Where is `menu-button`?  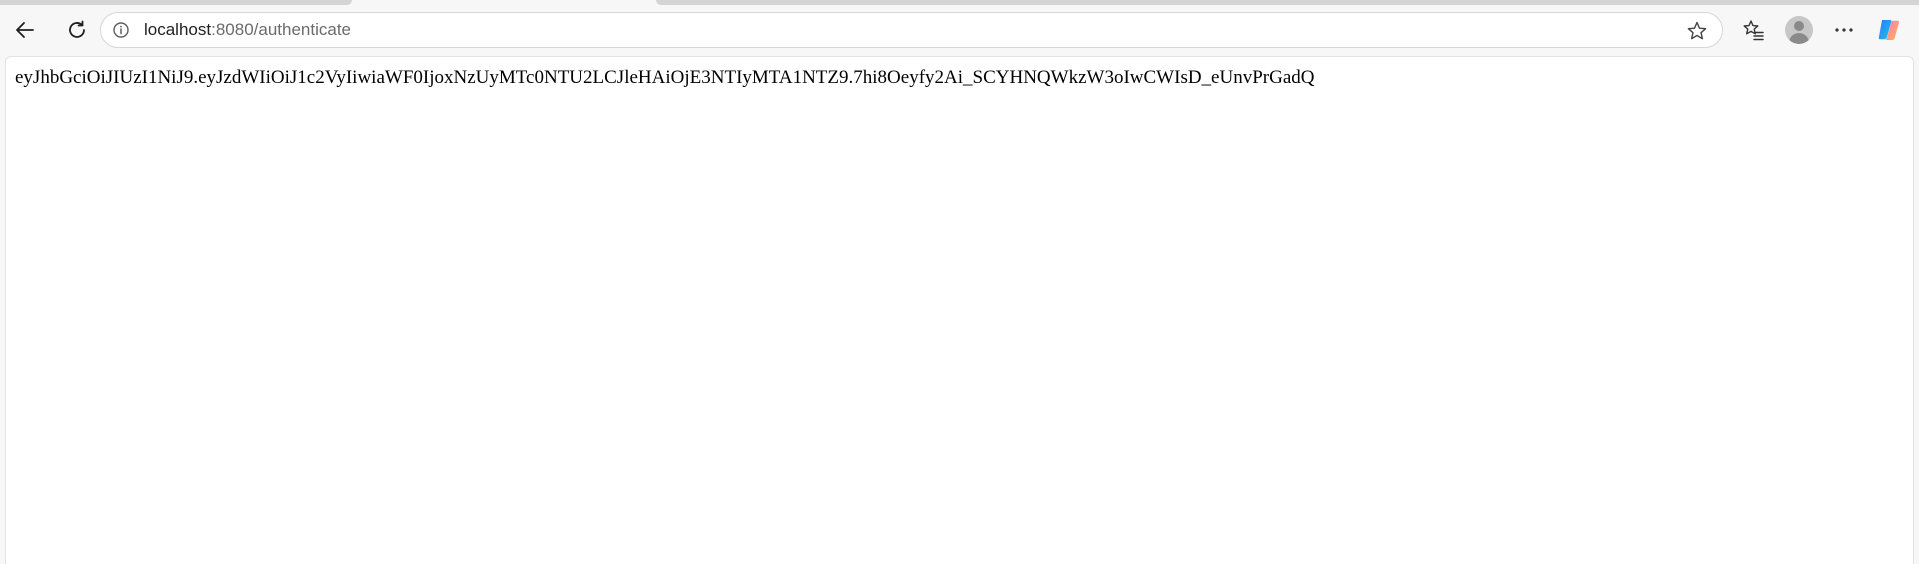
menu-button is located at coordinates (1844, 30).